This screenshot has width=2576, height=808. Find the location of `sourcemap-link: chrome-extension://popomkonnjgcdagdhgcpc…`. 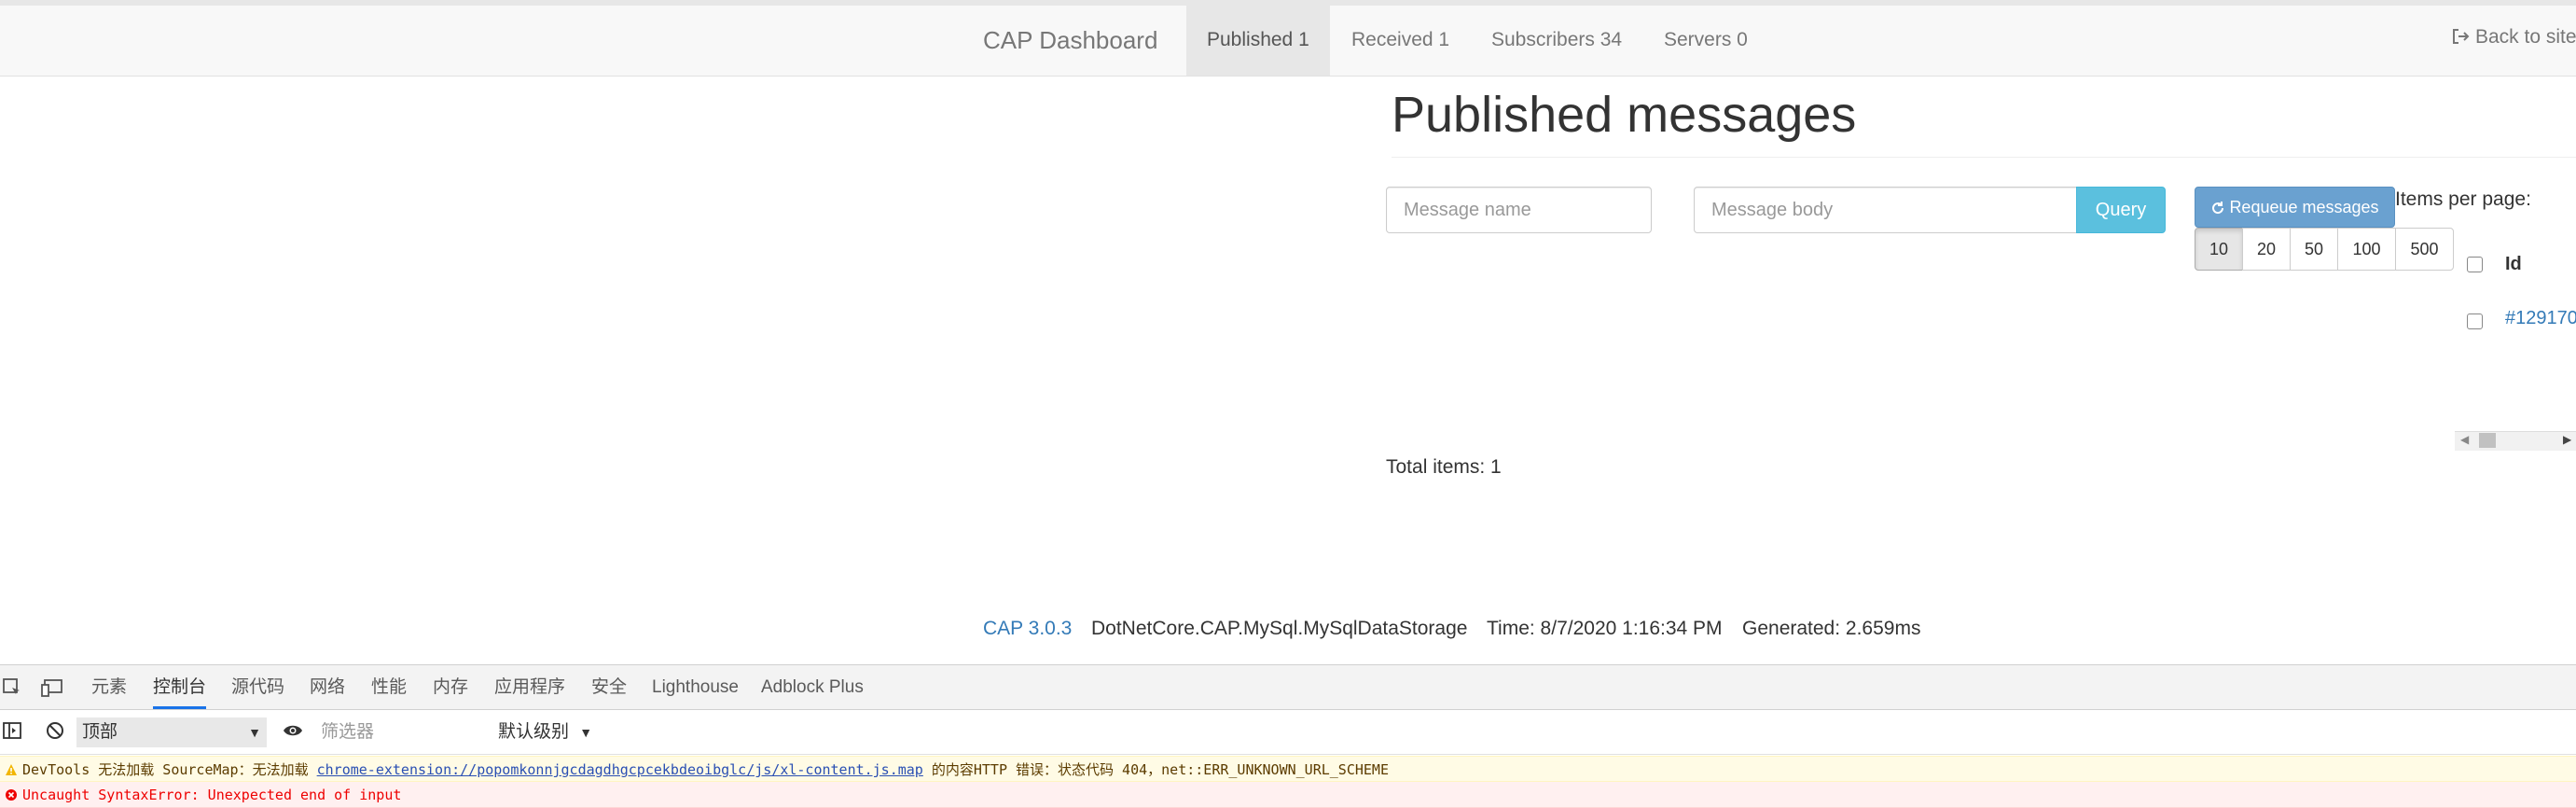

sourcemap-link: chrome-extension://popomkonnjgcdagdhgcpc… is located at coordinates (620, 769).